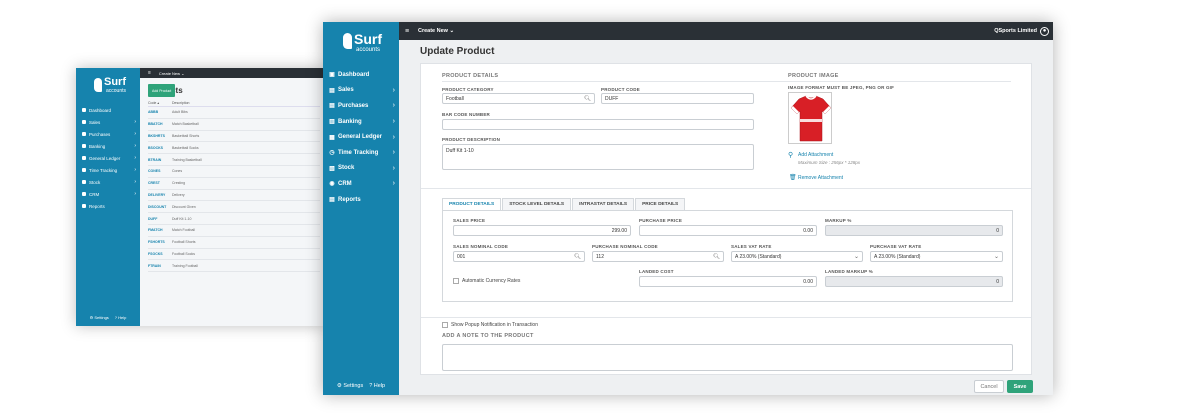  I want to click on chevron-down-icon: ⌄, so click(996, 257).